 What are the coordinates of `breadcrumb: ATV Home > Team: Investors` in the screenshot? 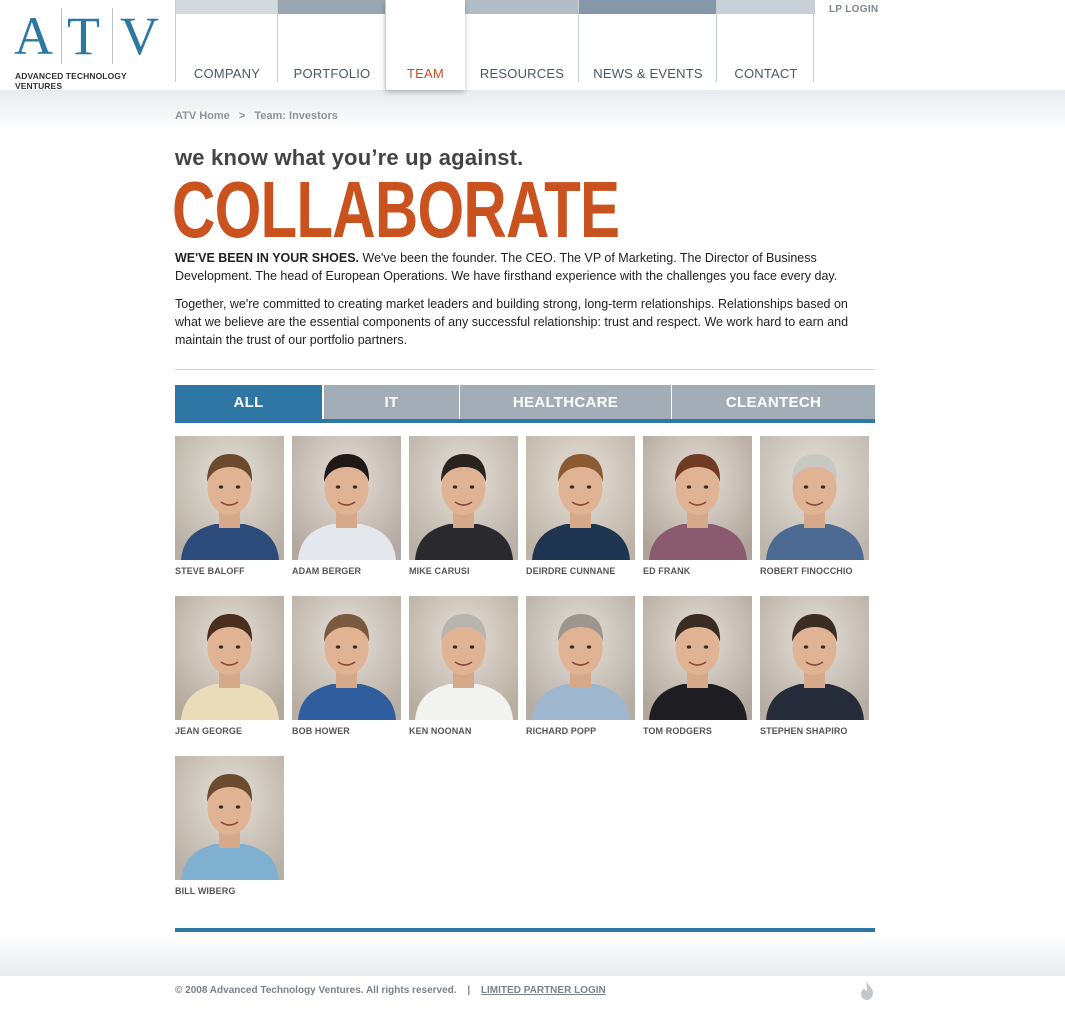 It's located at (256, 116).